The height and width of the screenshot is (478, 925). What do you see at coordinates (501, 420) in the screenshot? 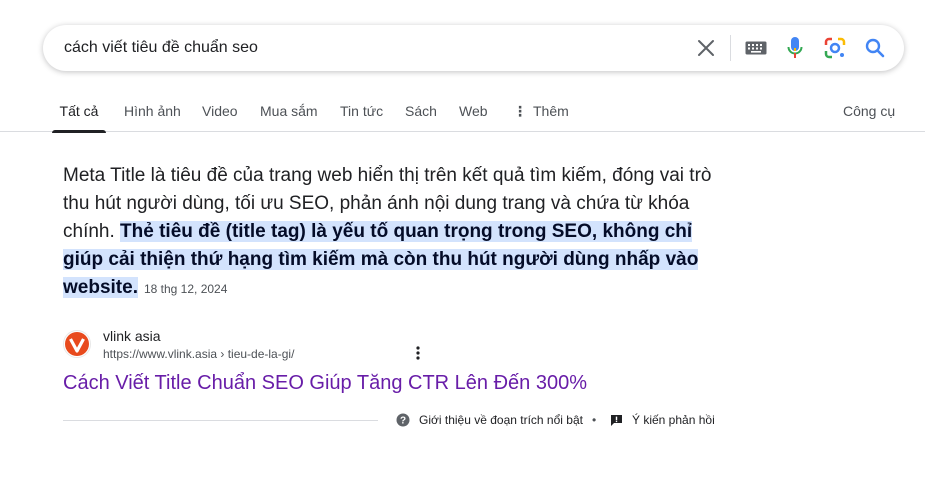
I see `about-snippets-label: Giới thiệu về đoạn trích nổi bật` at bounding box center [501, 420].